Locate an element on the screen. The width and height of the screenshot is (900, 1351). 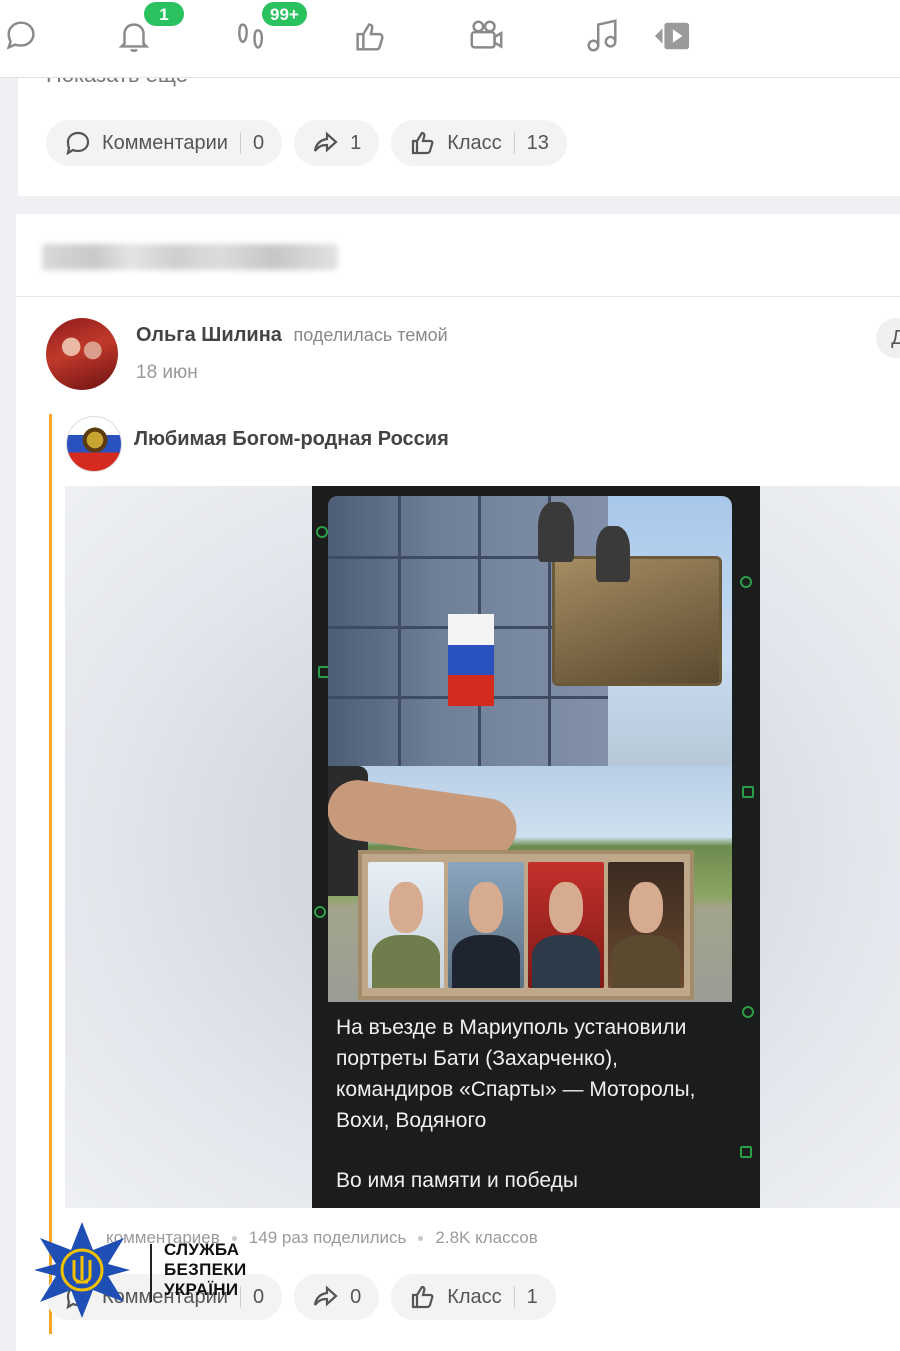
card-header is located at coordinates (196, 255).